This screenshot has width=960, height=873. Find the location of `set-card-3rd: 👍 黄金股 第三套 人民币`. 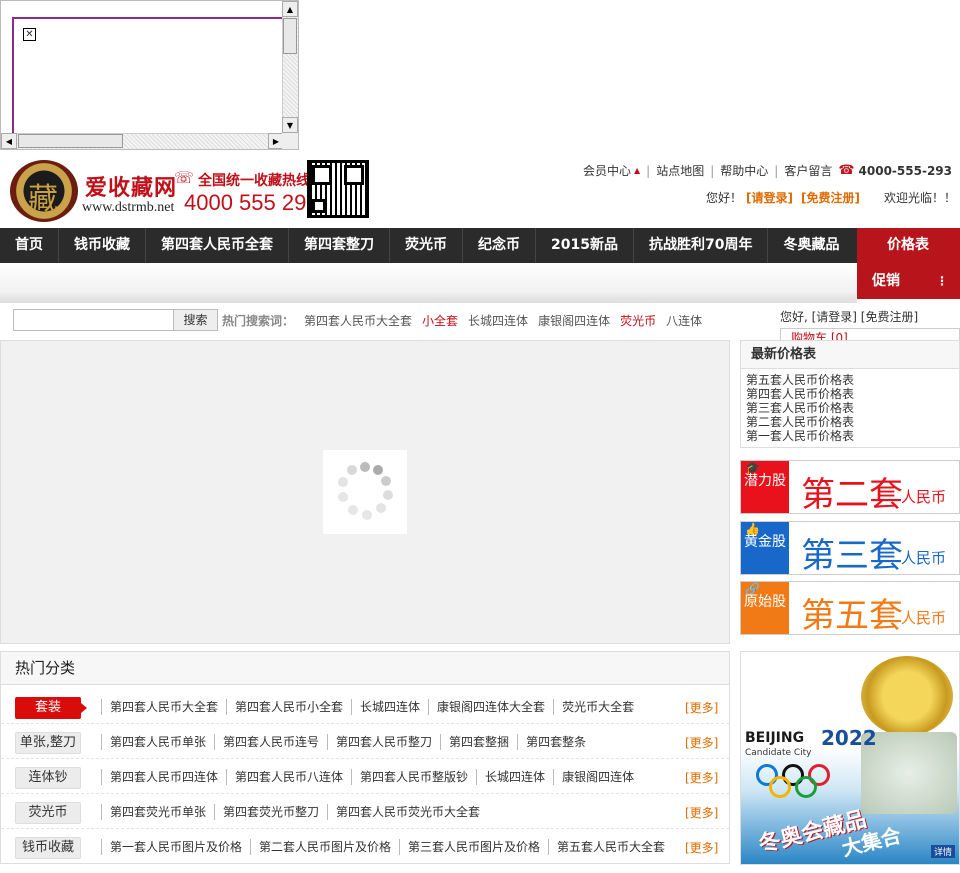

set-card-3rd: 👍 黄金股 第三套 人民币 is located at coordinates (850, 548).